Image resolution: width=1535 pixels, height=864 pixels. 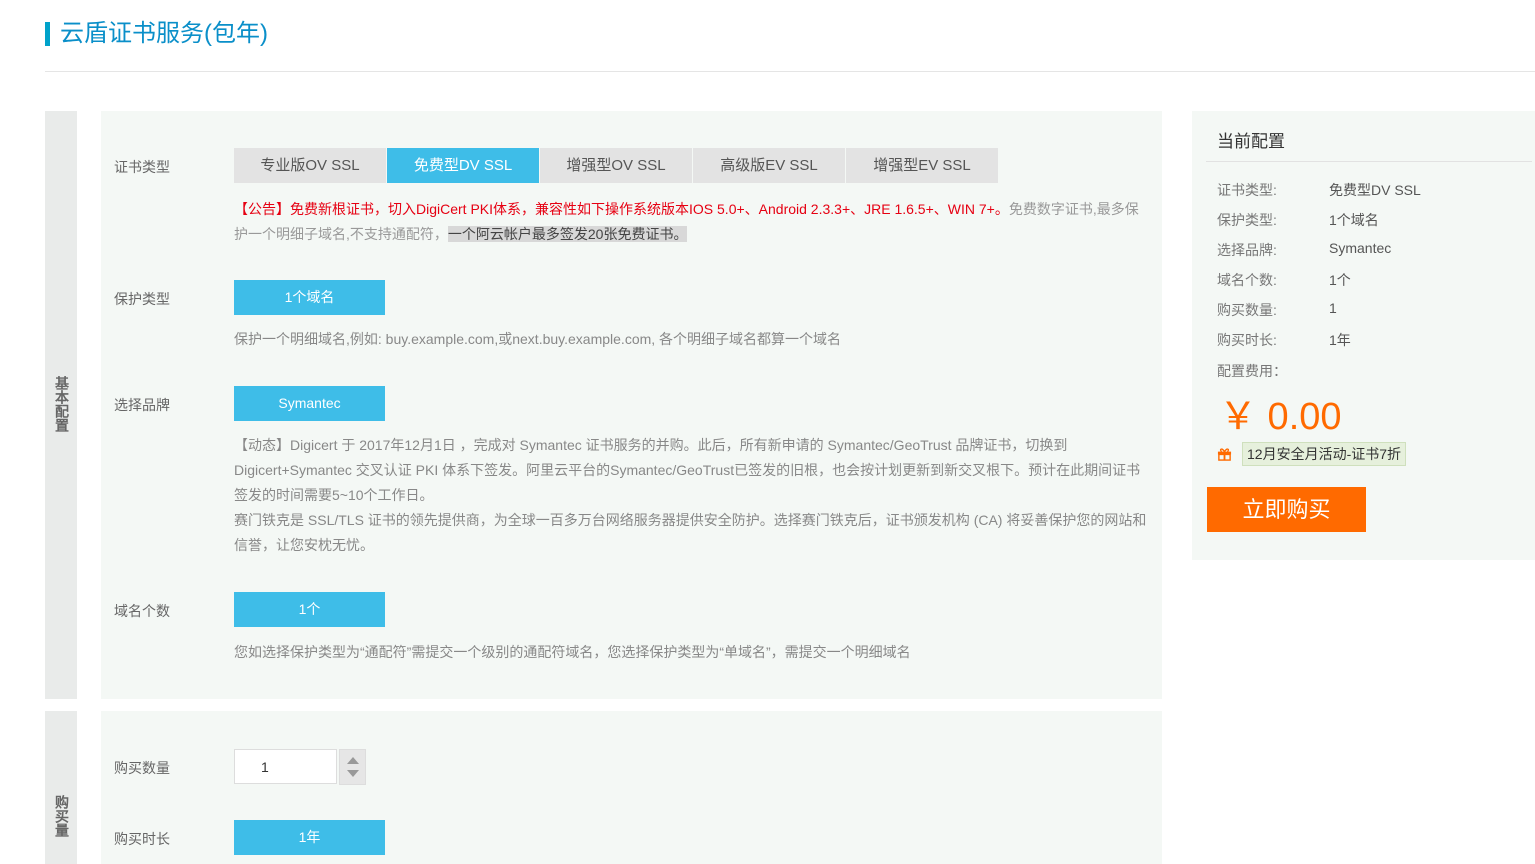 I want to click on section-label-basic: 基本配置, so click(x=62, y=404).